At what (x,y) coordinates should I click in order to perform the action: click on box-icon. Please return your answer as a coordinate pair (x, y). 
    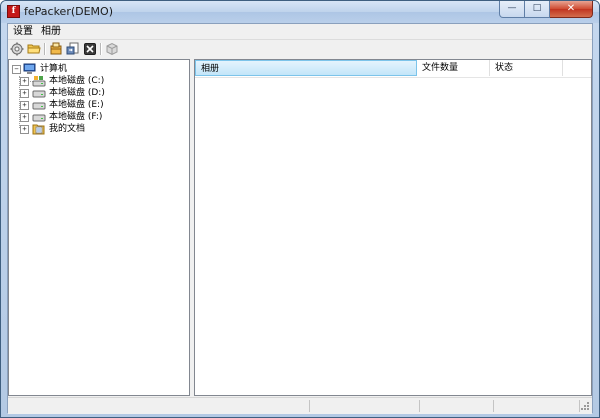
    Looking at the image, I should click on (112, 49).